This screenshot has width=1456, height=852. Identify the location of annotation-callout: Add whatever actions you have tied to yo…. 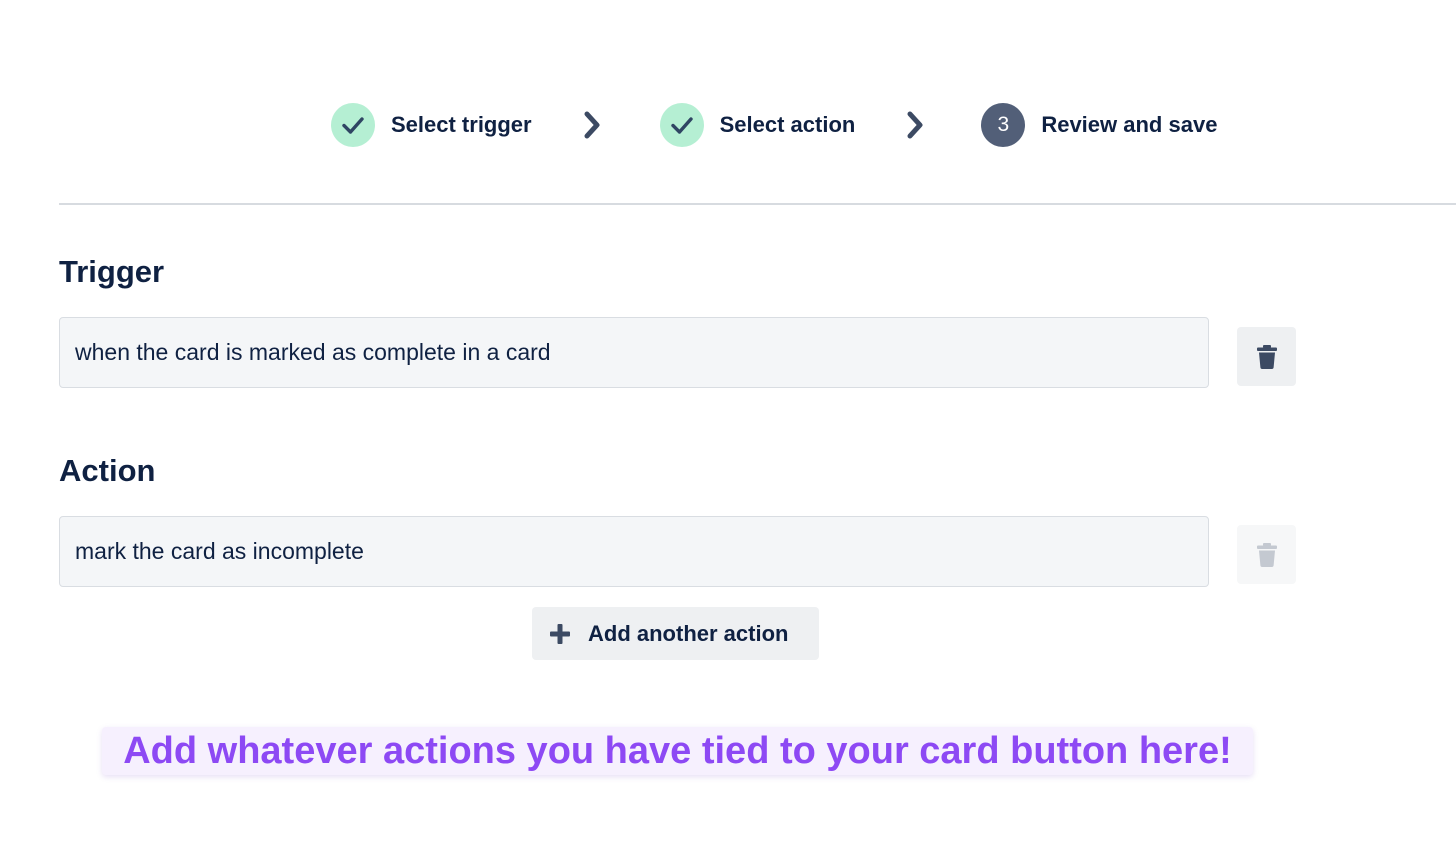
(677, 751).